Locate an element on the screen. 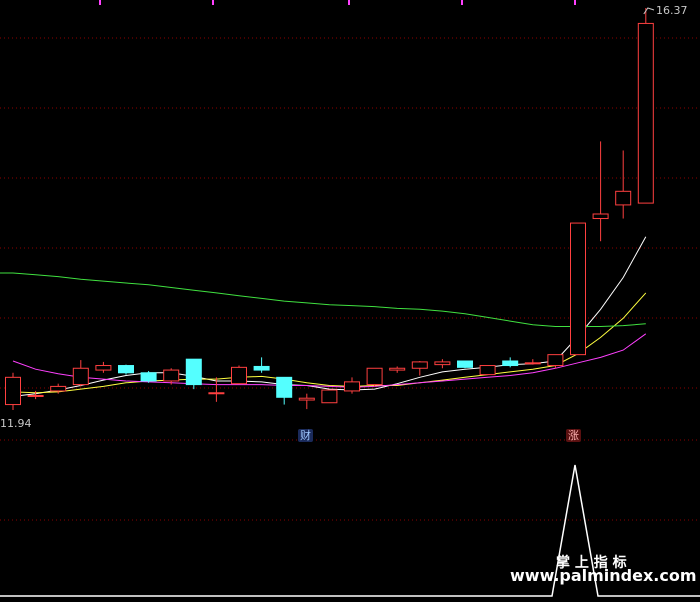 Image resolution: width=700 pixels, height=602 pixels. ma-line-ma_green is located at coordinates (329, 299).